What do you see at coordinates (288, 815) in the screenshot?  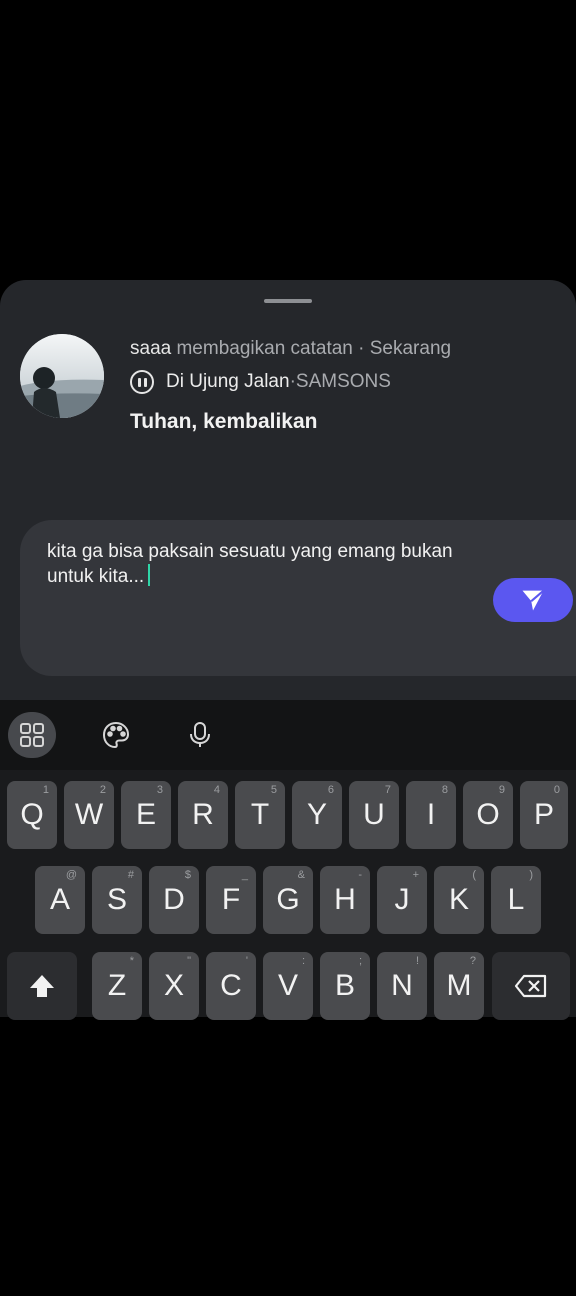 I see `keyboard-row-1: Q1 W2 E3 R4 T5 Y6 U7 I8 O9 P0` at bounding box center [288, 815].